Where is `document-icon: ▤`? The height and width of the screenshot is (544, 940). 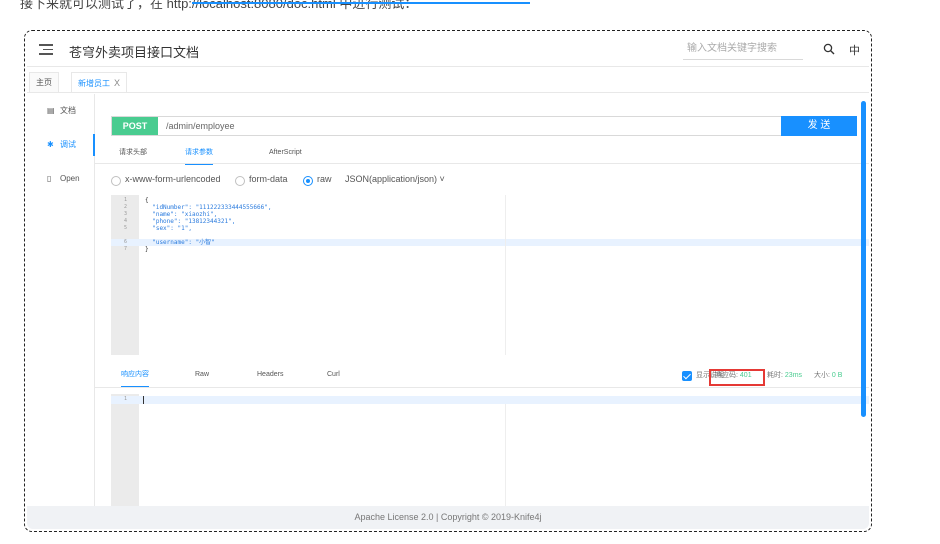 document-icon: ▤ is located at coordinates (51, 110).